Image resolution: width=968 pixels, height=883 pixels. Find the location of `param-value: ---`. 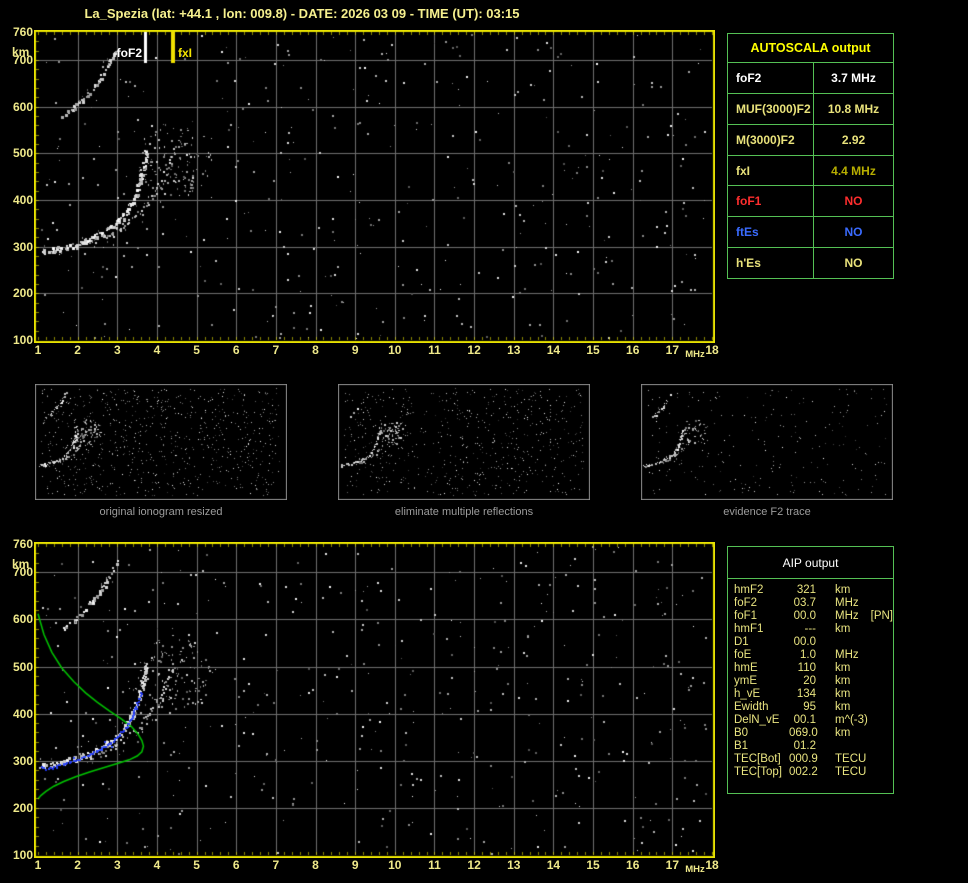

param-value: --- is located at coordinates (810, 629).